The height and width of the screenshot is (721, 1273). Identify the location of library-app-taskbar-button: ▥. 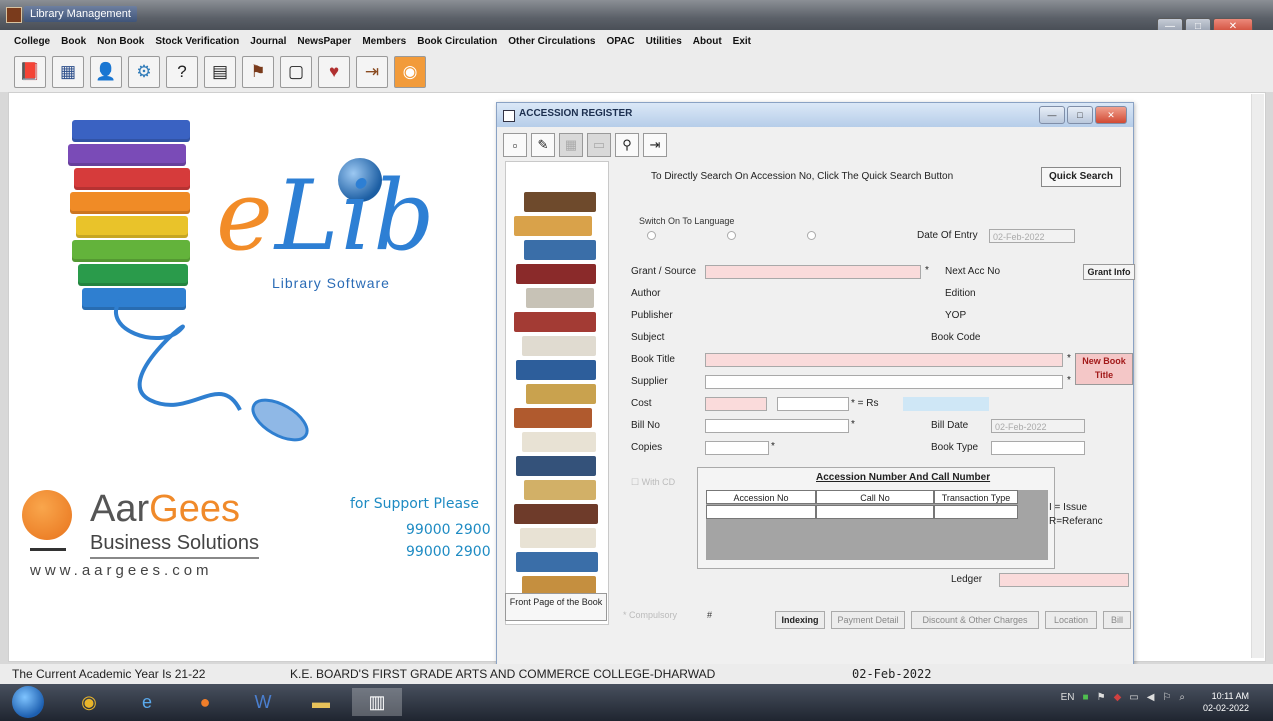
(377, 702).